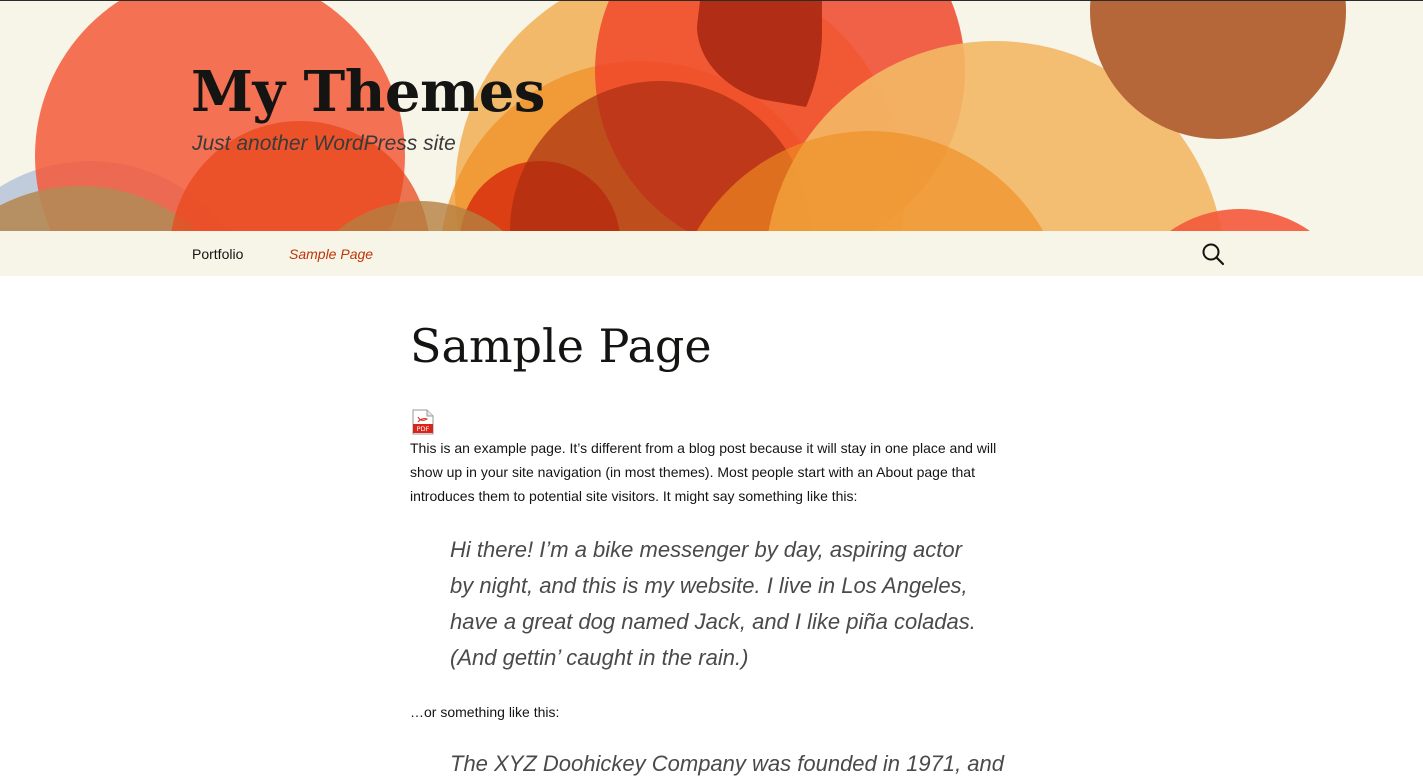  Describe the element at coordinates (423, 422) in the screenshot. I see `pdf-icon: PDF` at that location.